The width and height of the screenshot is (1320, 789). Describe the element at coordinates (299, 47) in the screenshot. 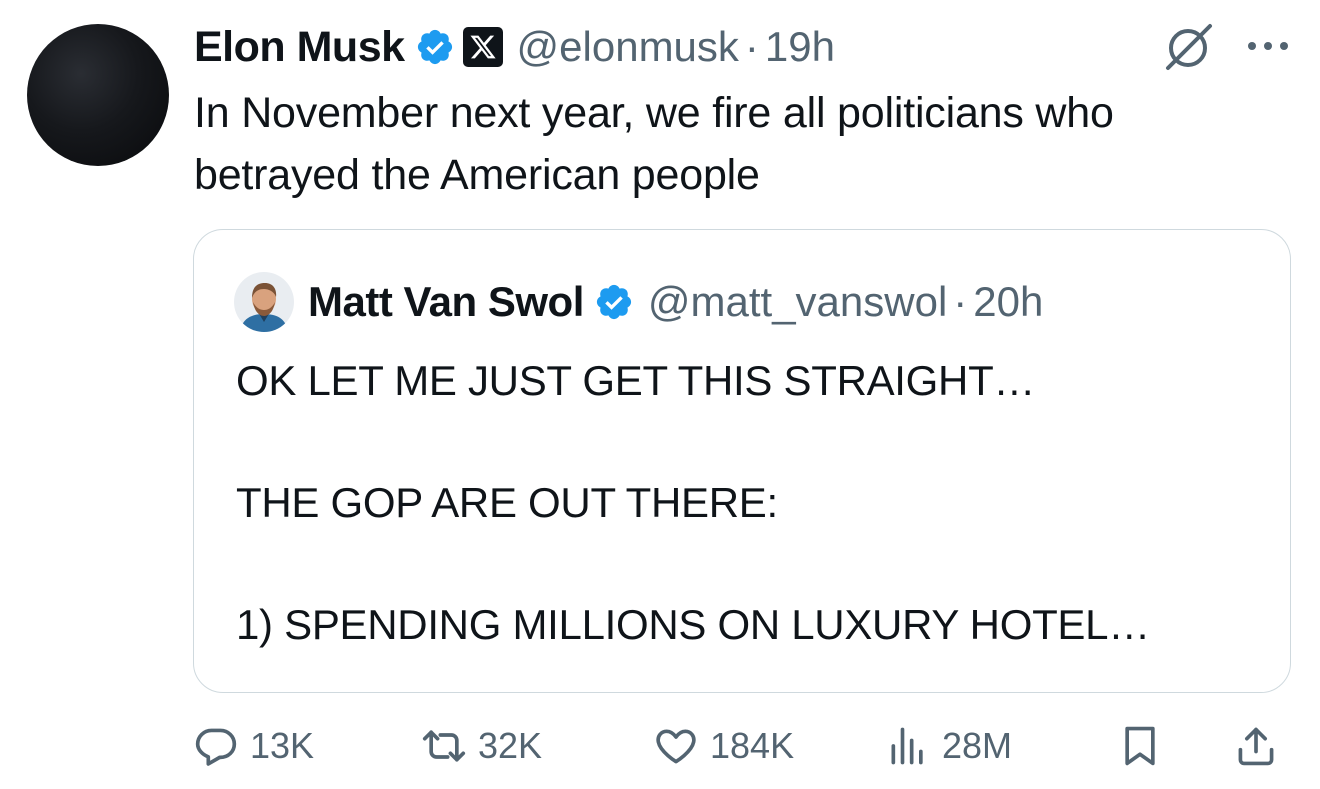

I see `author-name: Elon Musk` at that location.